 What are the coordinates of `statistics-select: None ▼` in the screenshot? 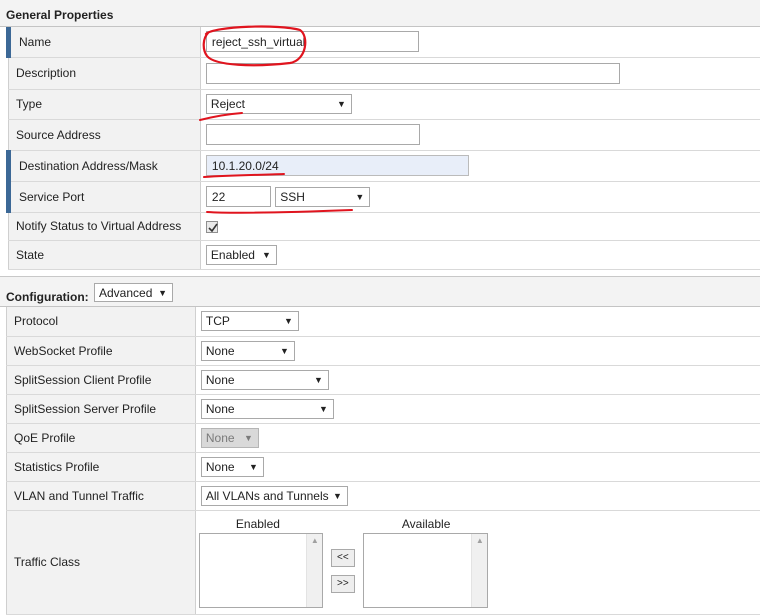 It's located at (232, 467).